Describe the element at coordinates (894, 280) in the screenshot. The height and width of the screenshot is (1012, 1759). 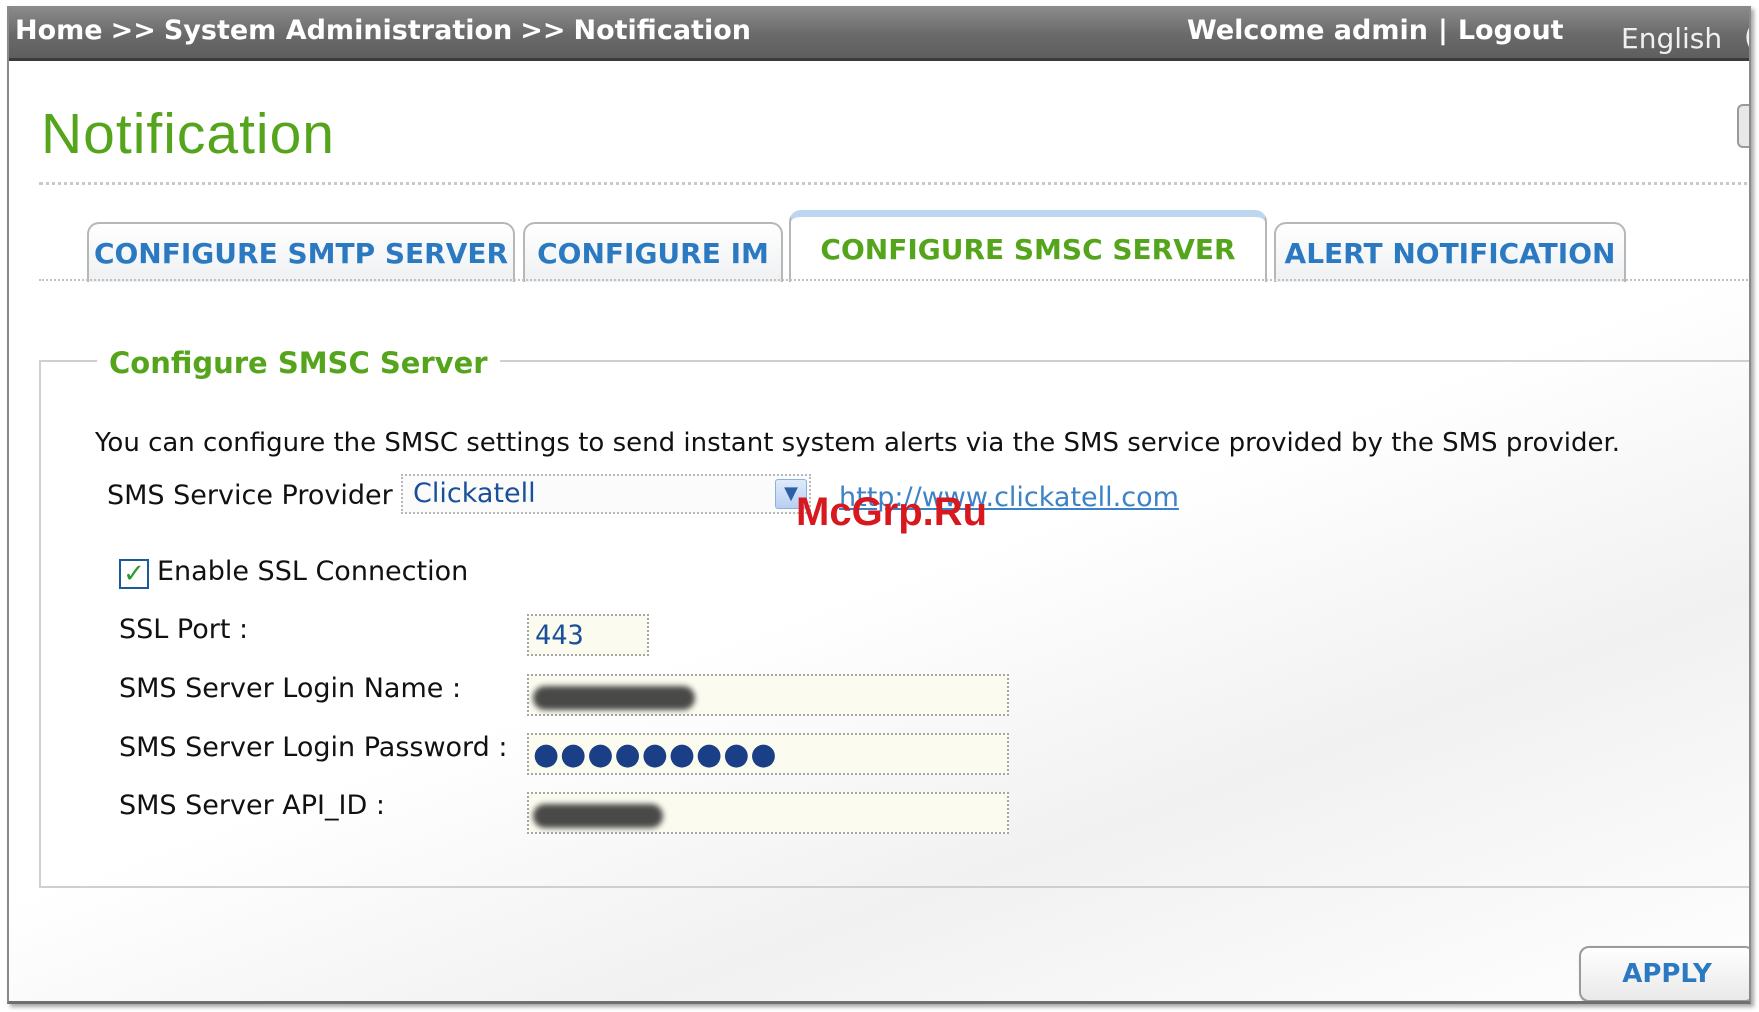
I see `tabs-divider` at that location.